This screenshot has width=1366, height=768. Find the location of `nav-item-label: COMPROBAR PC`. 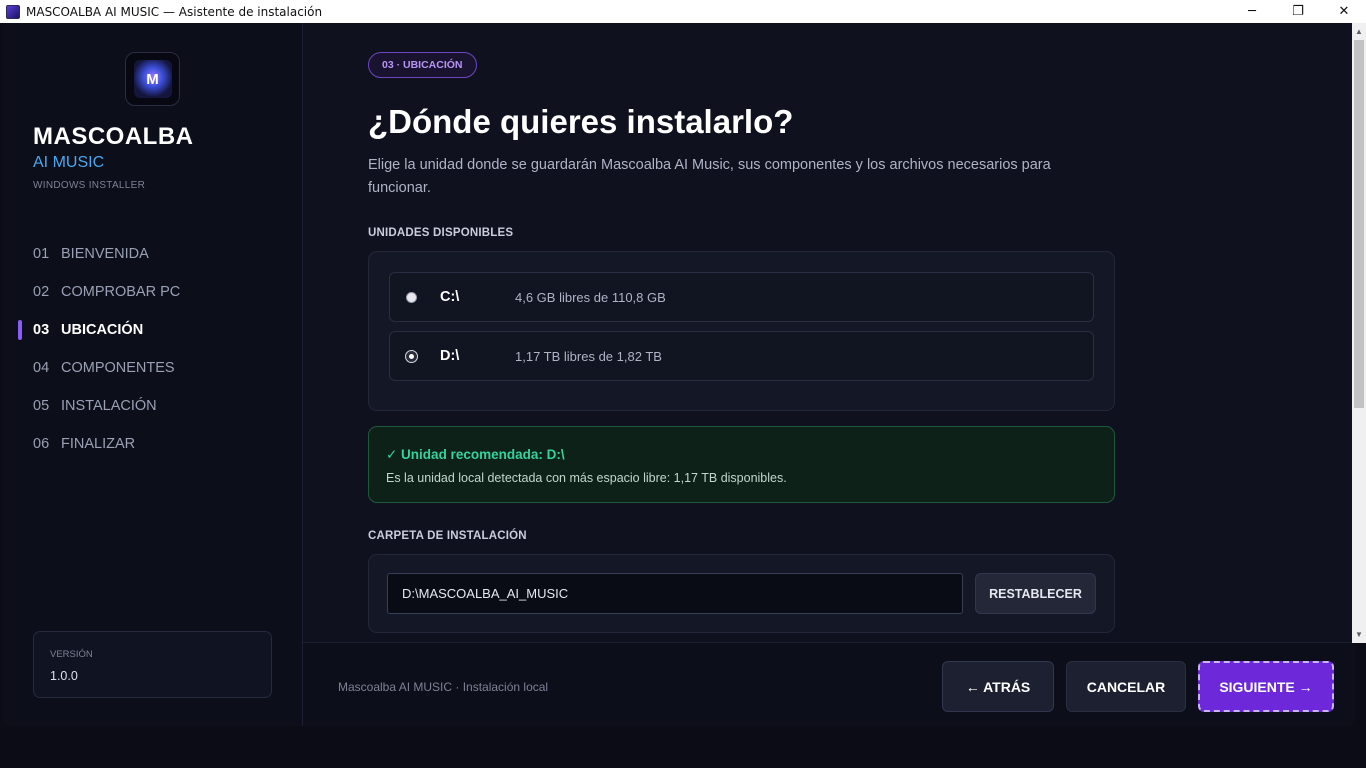

nav-item-label: COMPROBAR PC is located at coordinates (121, 292).